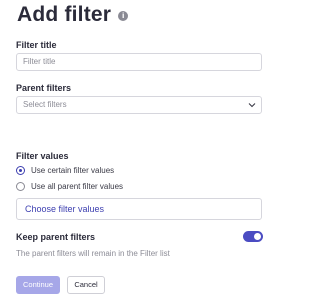 This screenshot has width=320, height=300. I want to click on radio-button-checked, so click(20, 170).